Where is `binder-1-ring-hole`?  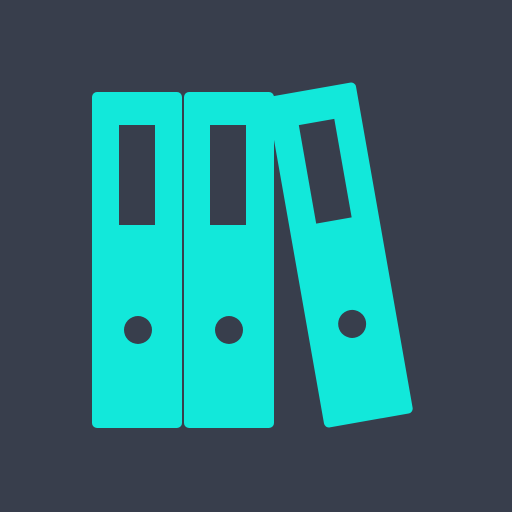
binder-1-ring-hole is located at coordinates (138, 330).